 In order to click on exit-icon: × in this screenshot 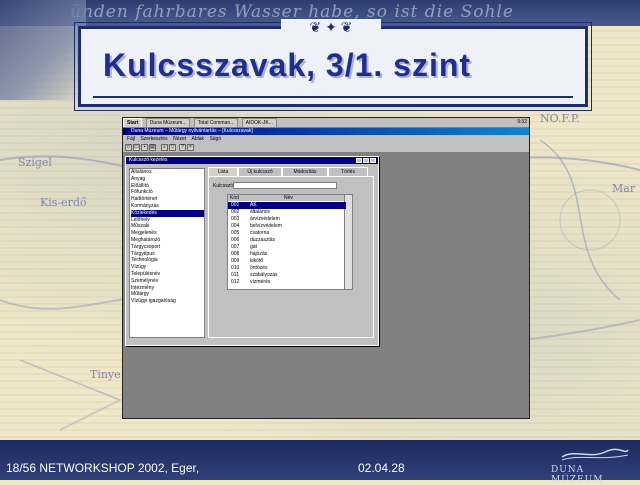, I will do `click(190, 147)`.